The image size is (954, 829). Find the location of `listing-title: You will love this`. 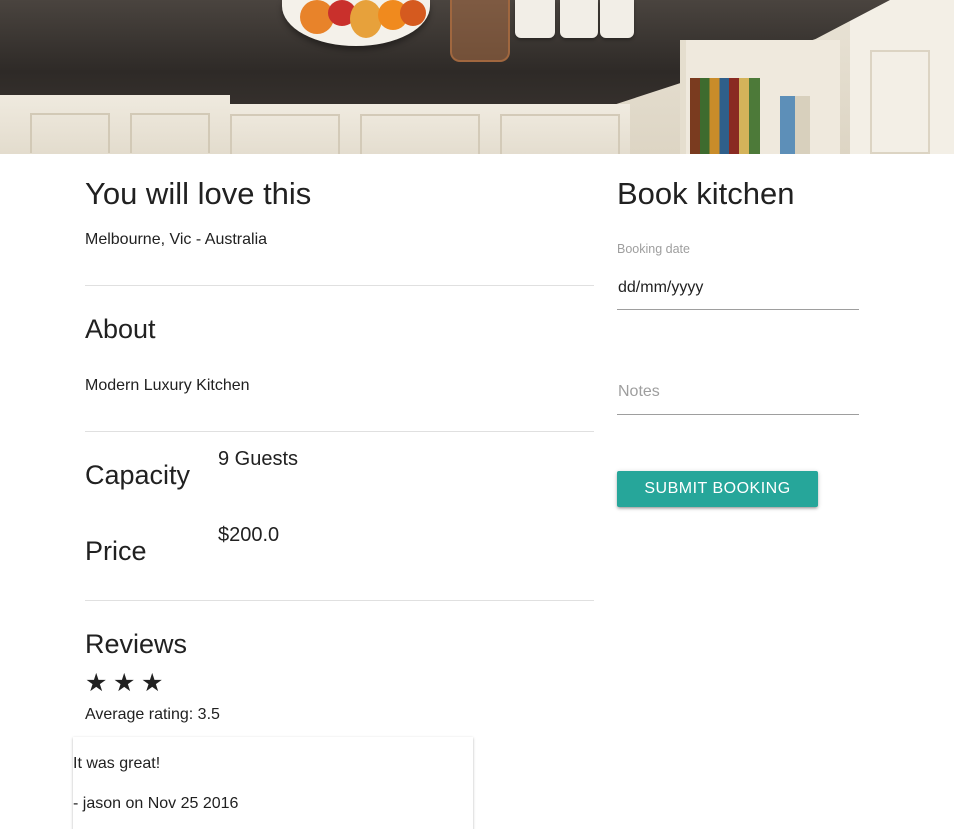

listing-title: You will love this is located at coordinates (198, 193).